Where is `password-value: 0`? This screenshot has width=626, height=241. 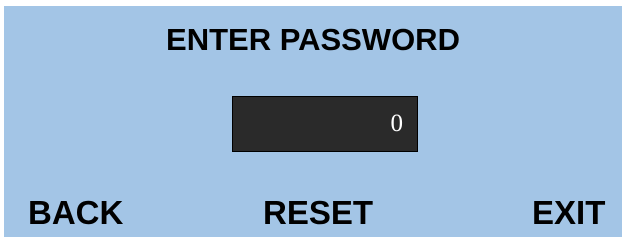 password-value: 0 is located at coordinates (397, 123).